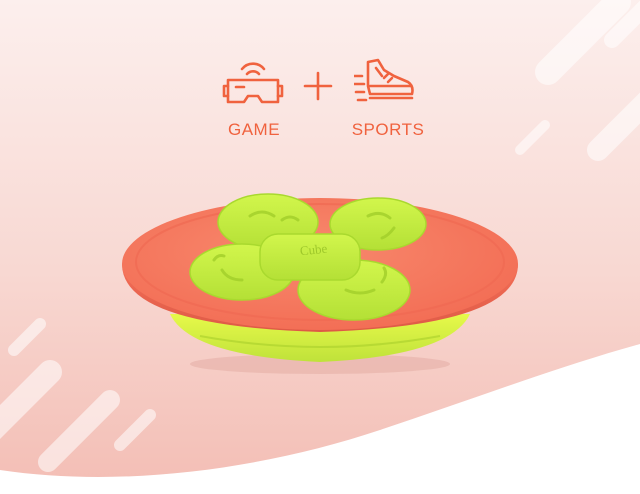 Image resolution: width=640 pixels, height=494 pixels. Describe the element at coordinates (388, 129) in the screenshot. I see `sports-label: SPORTS` at that location.